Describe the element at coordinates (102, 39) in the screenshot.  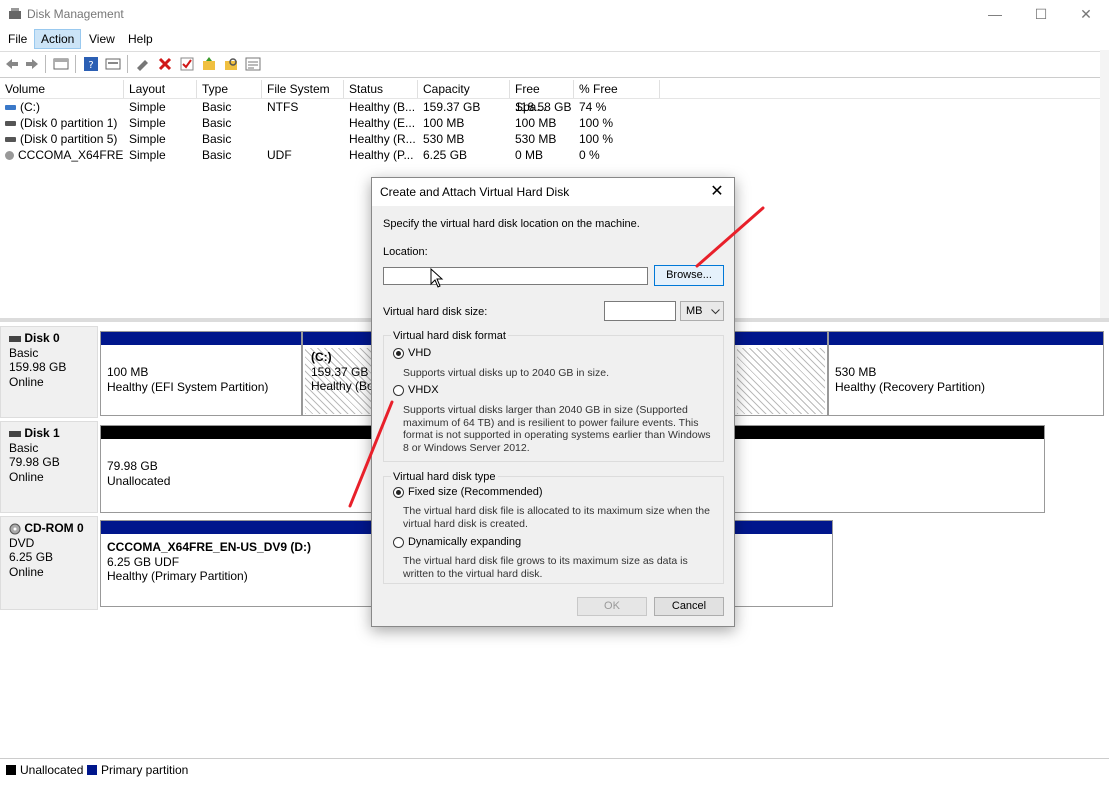
I see `menu-view: View` at that location.